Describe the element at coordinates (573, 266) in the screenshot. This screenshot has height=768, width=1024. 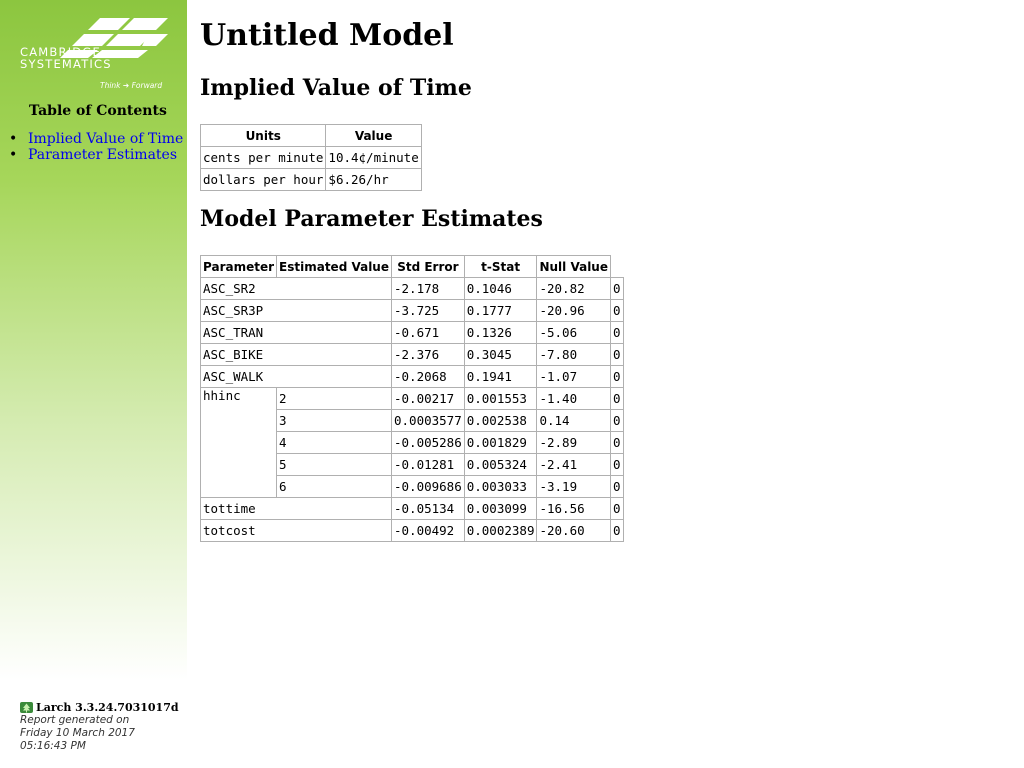
I see `column-header-null-value: Null Value` at that location.